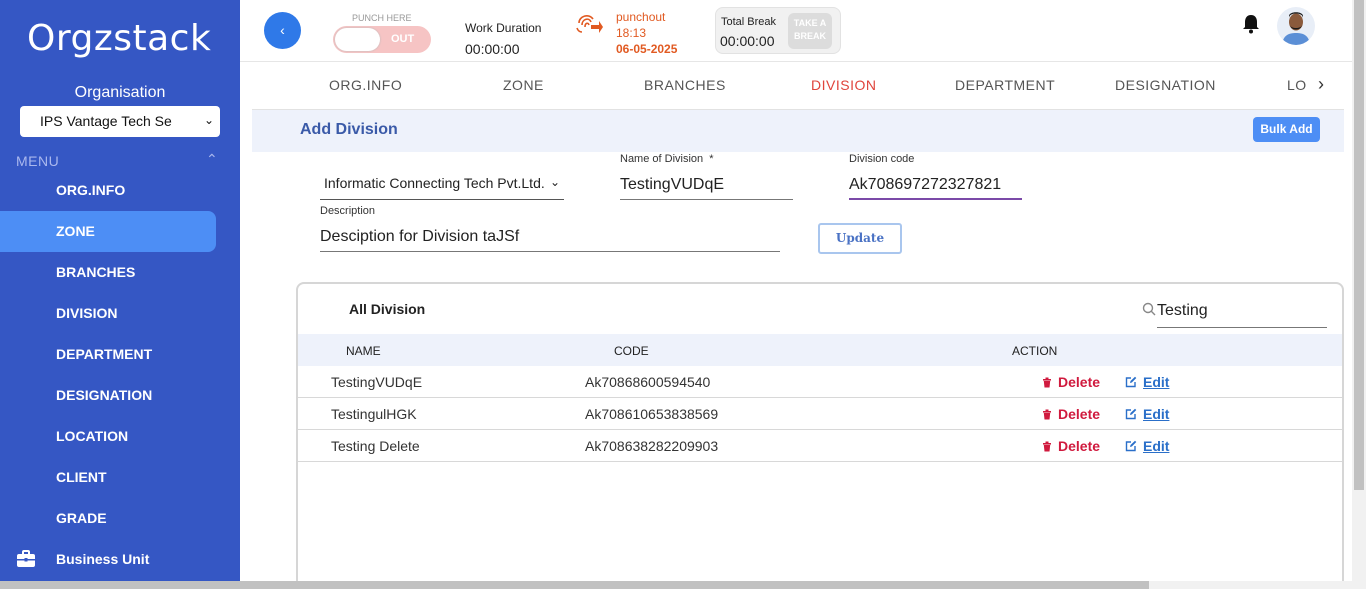 This screenshot has width=1366, height=589. Describe the element at coordinates (357, 39) in the screenshot. I see `toggle-knob` at that location.